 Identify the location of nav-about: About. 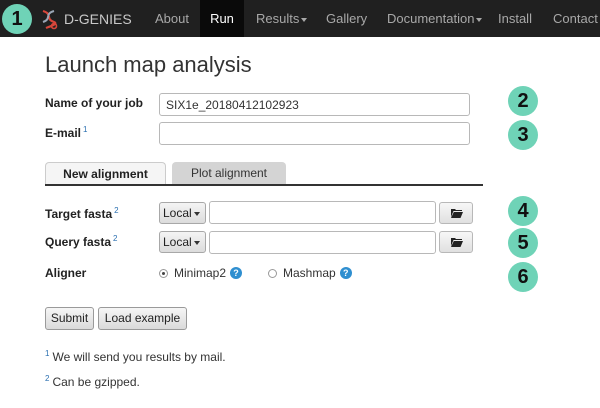
(172, 18).